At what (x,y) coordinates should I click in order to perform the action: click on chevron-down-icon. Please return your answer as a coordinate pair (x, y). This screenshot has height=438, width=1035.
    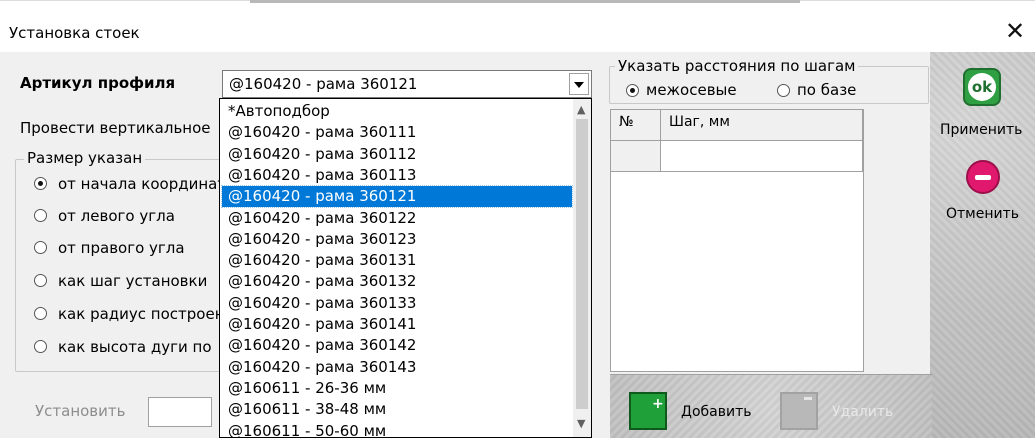
    Looking at the image, I should click on (579, 84).